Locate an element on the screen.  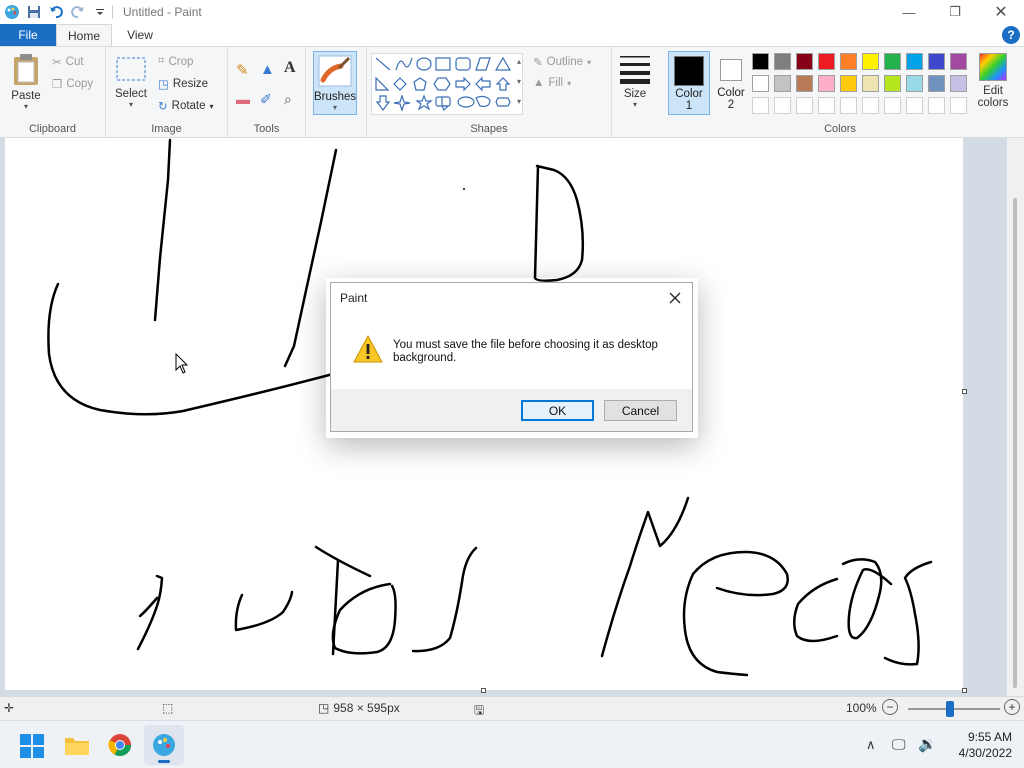
save-icon is located at coordinates (34, 12).